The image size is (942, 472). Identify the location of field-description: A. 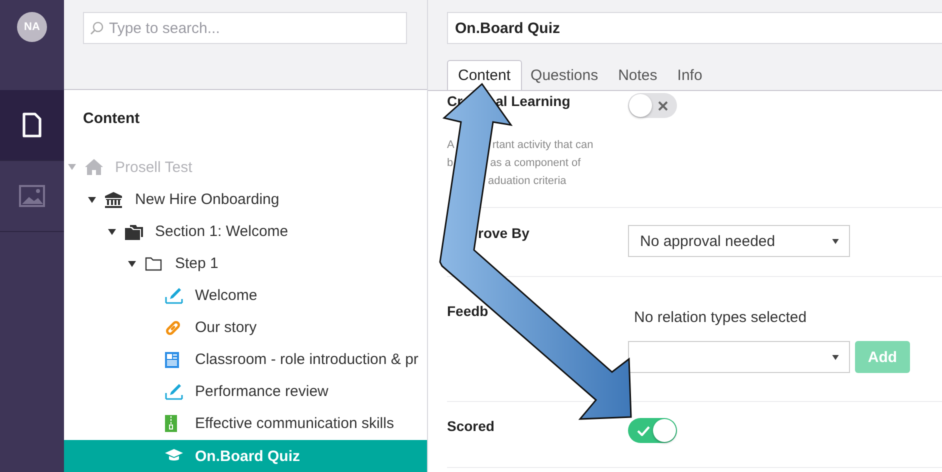
(450, 145).